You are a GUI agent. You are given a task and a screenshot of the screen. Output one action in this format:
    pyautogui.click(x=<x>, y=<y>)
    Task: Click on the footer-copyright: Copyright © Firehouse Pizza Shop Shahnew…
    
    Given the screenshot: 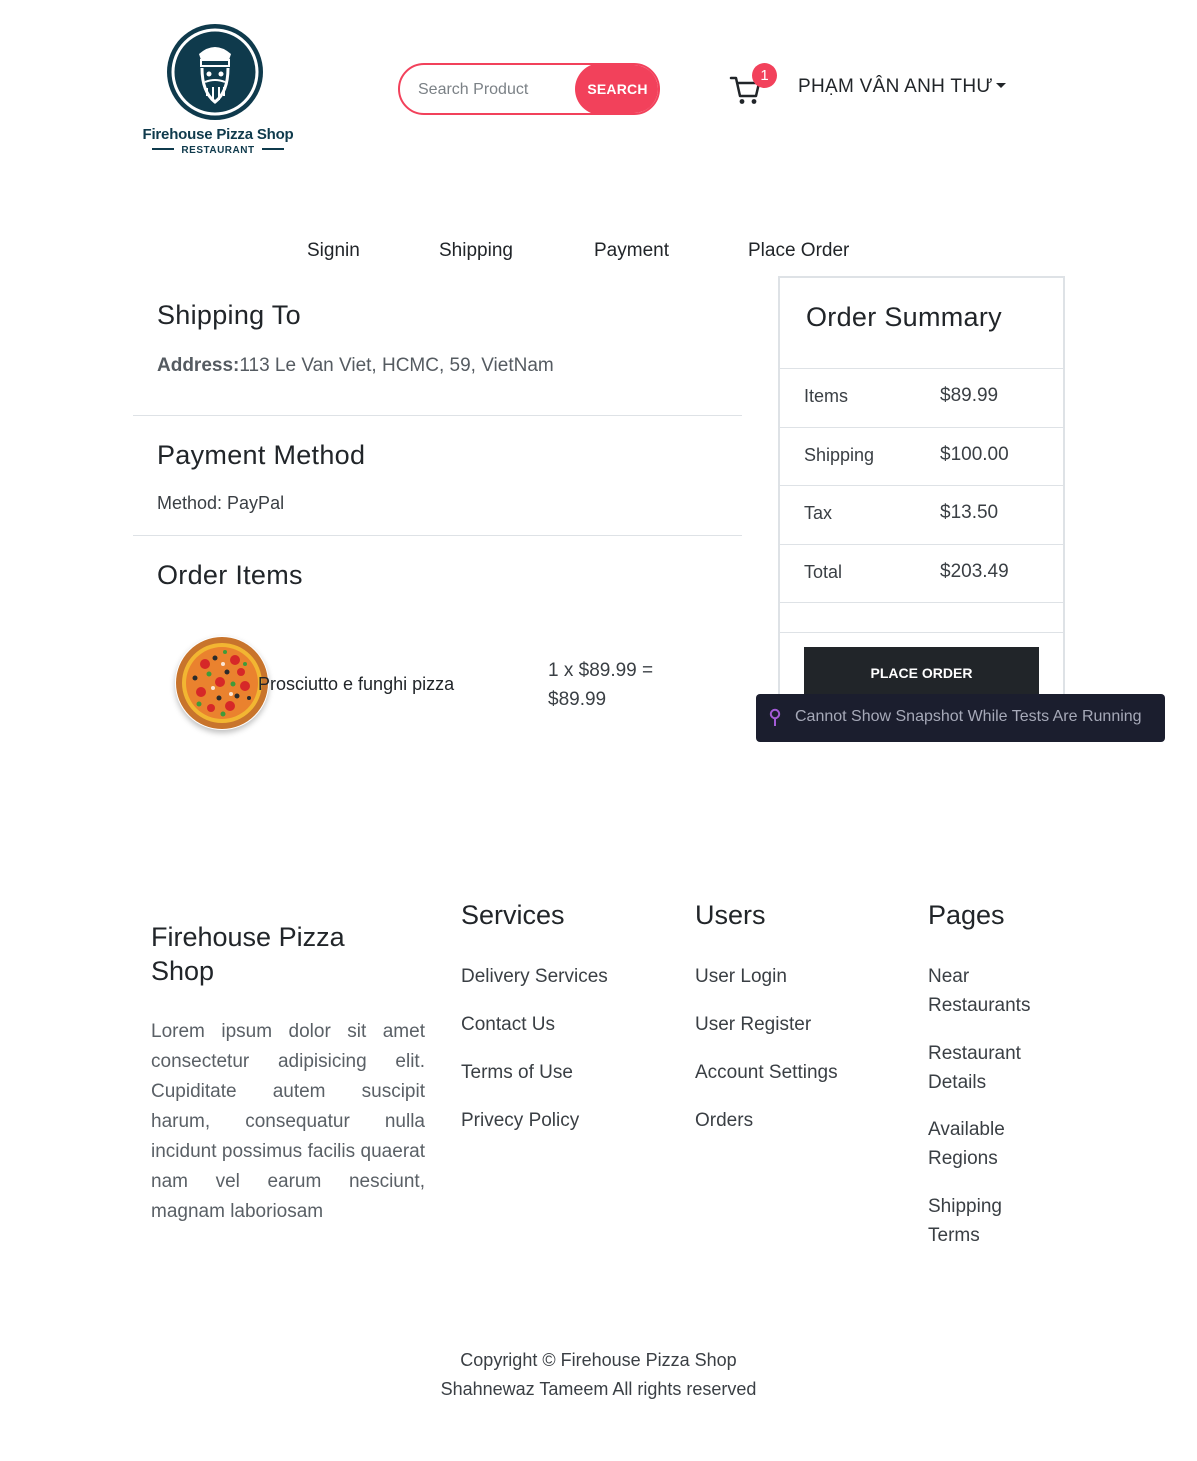 What is the action you would take?
    pyautogui.click(x=598, y=1375)
    